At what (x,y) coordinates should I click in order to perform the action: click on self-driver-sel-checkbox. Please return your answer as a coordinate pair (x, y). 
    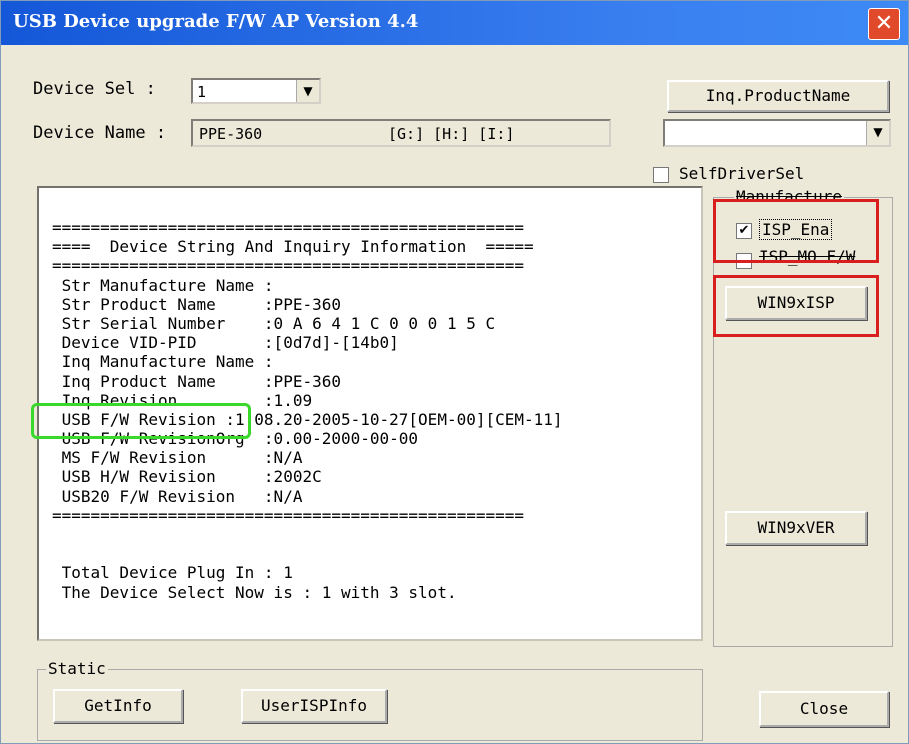
    Looking at the image, I should click on (661, 175).